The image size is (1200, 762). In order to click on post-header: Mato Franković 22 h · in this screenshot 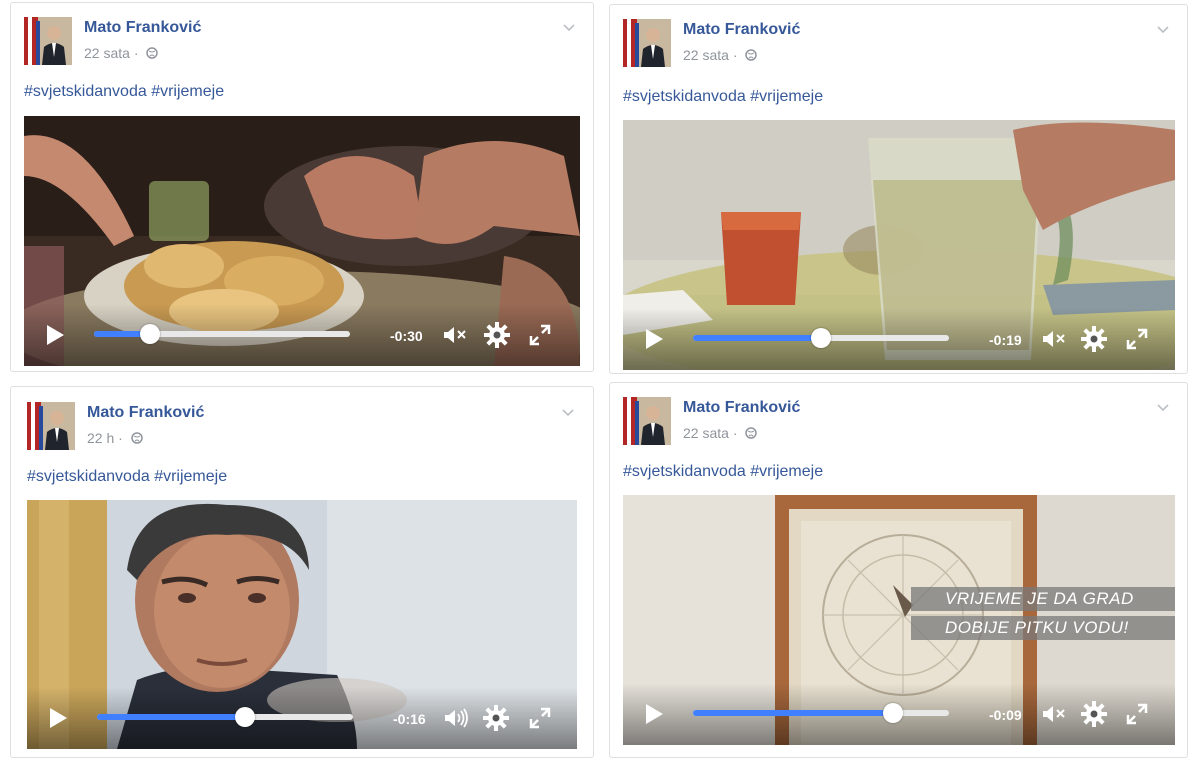, I will do `click(305, 428)`.